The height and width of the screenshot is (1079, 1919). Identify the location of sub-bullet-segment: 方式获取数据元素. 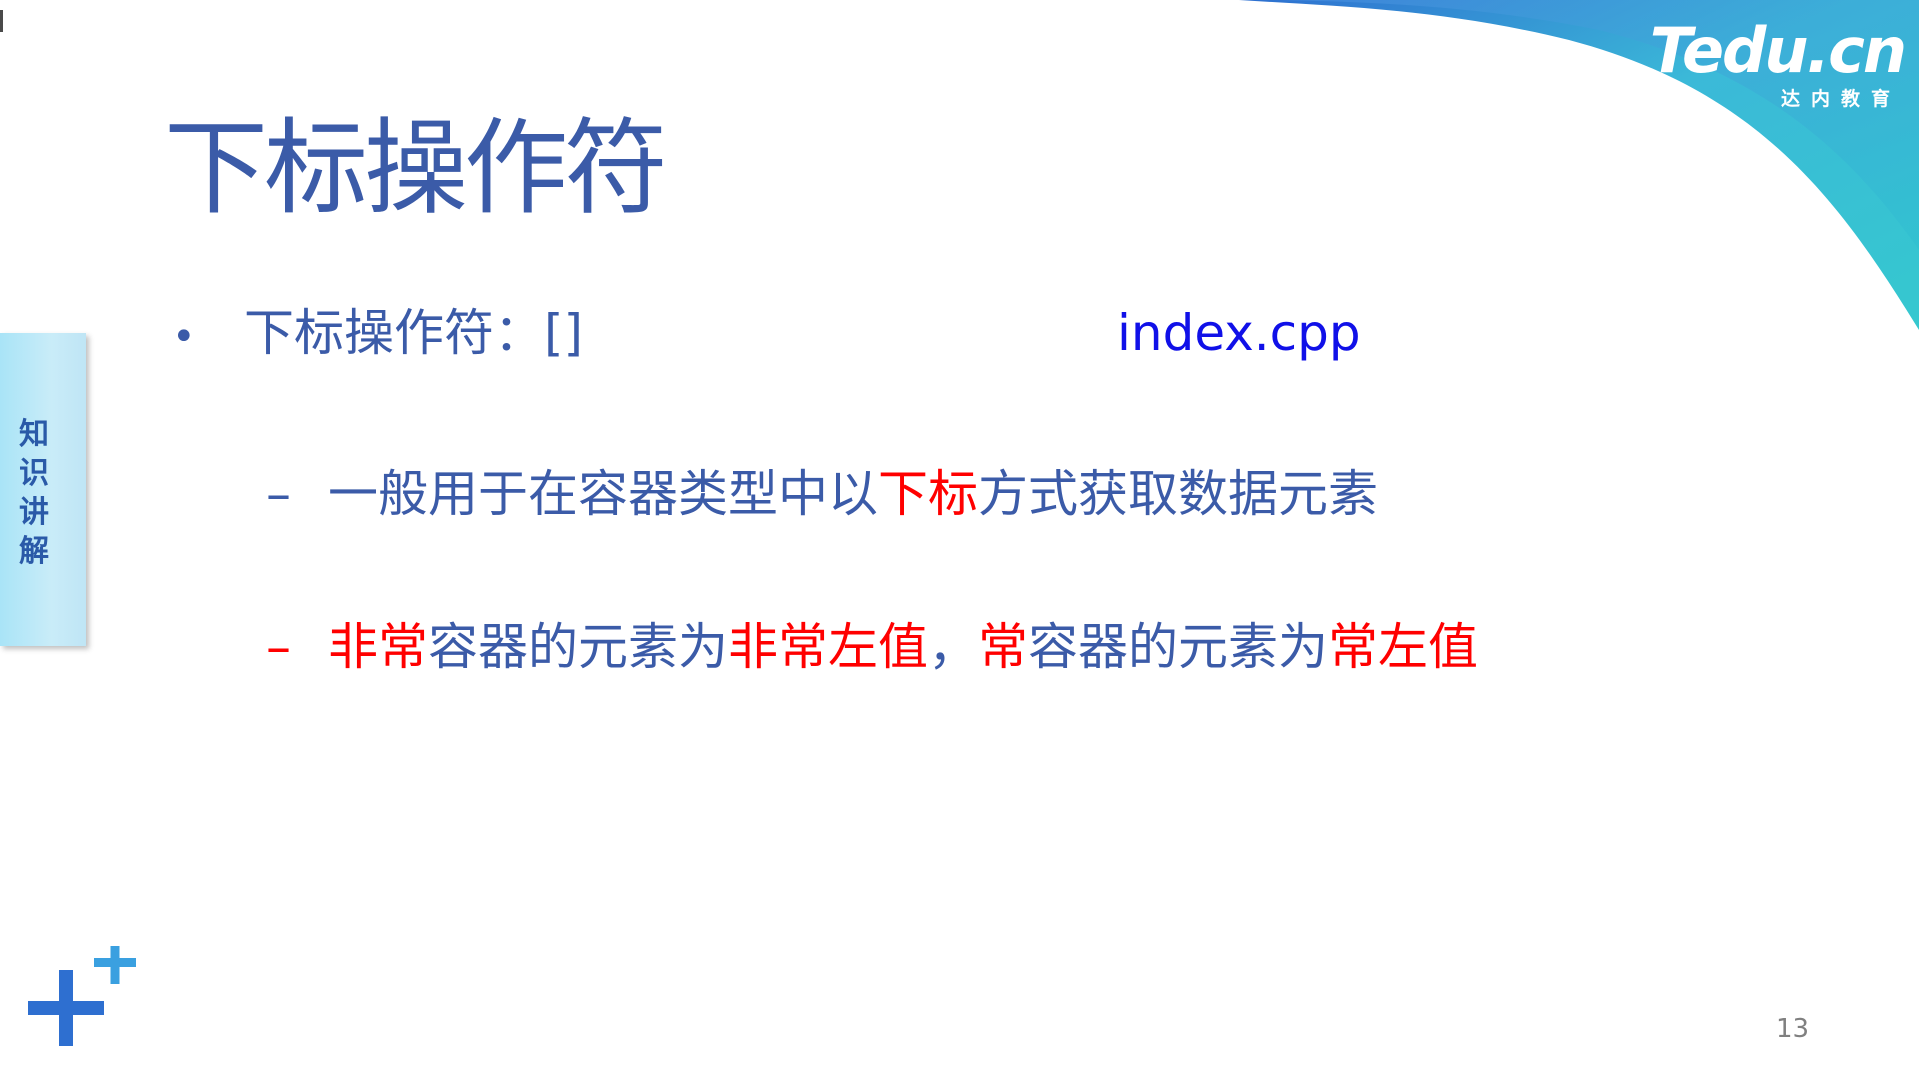
(1178, 494).